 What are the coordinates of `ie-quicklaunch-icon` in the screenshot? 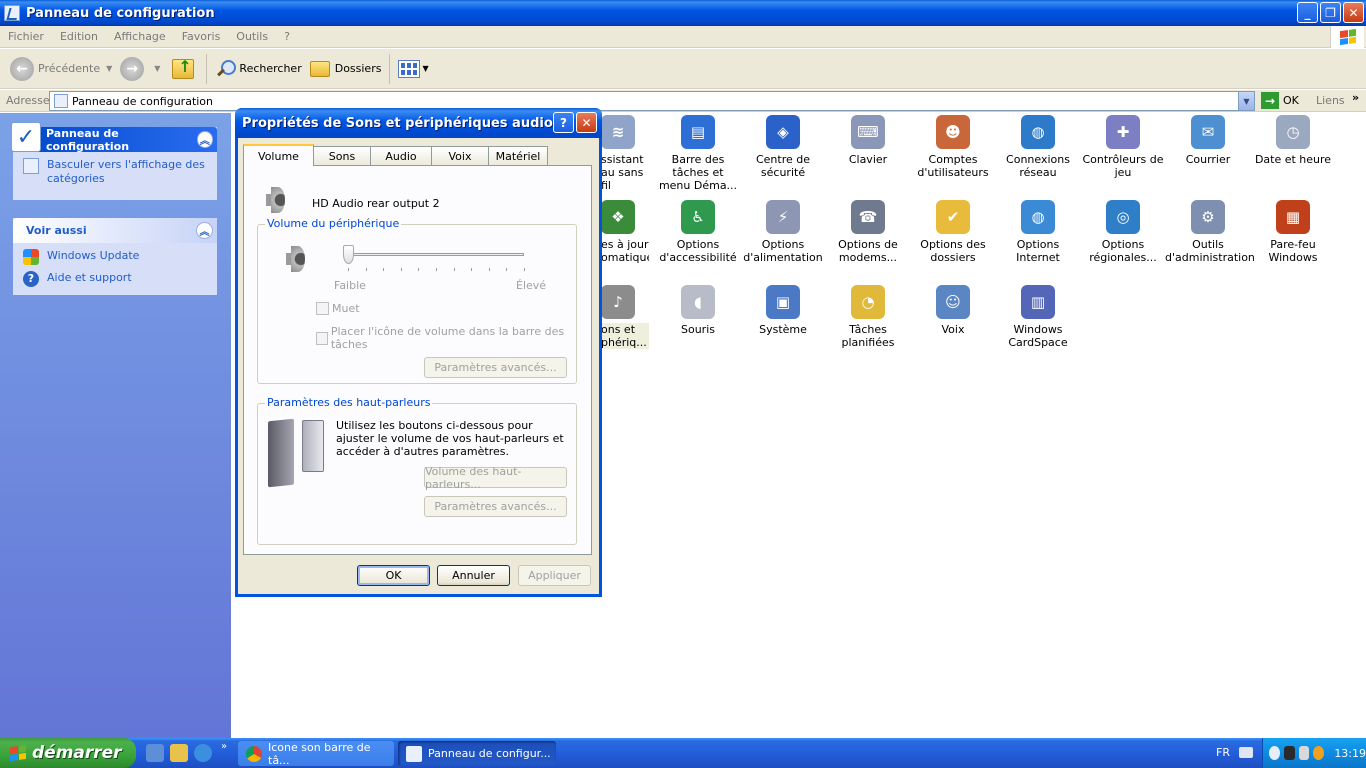 It's located at (203, 753).